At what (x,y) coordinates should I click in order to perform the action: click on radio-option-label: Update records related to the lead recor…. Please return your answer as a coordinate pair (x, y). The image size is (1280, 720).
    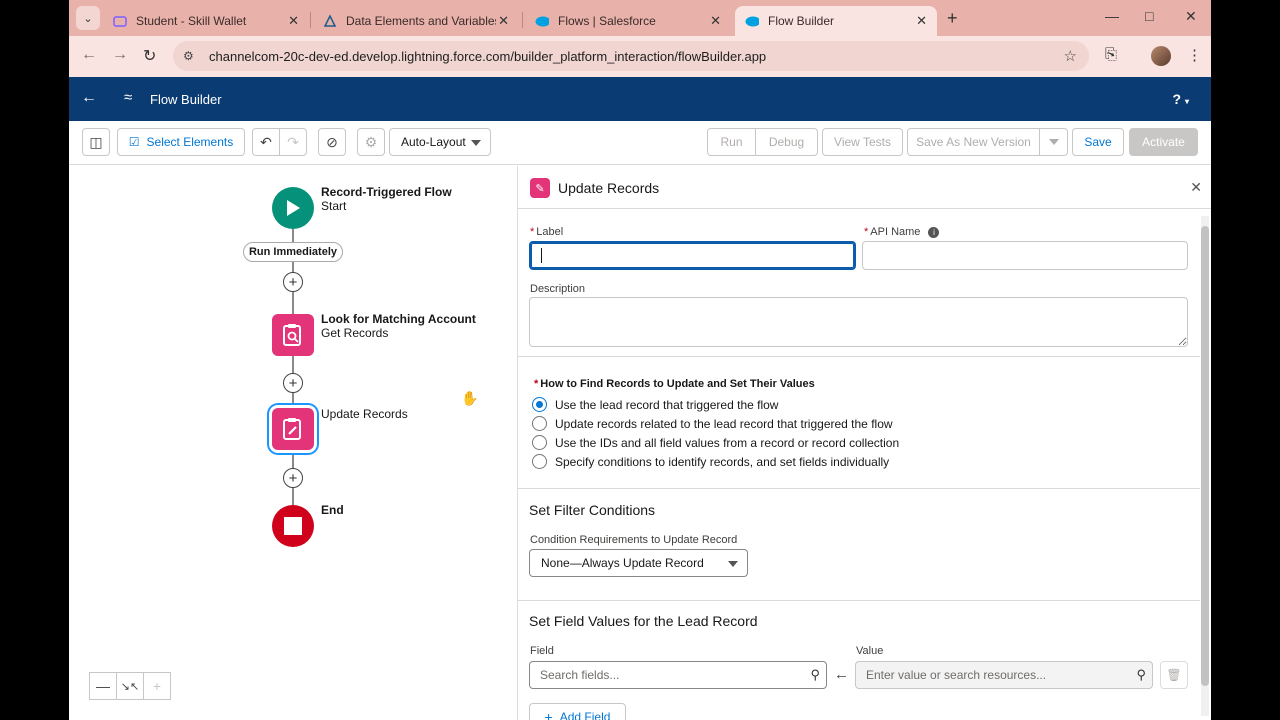
    Looking at the image, I should click on (724, 423).